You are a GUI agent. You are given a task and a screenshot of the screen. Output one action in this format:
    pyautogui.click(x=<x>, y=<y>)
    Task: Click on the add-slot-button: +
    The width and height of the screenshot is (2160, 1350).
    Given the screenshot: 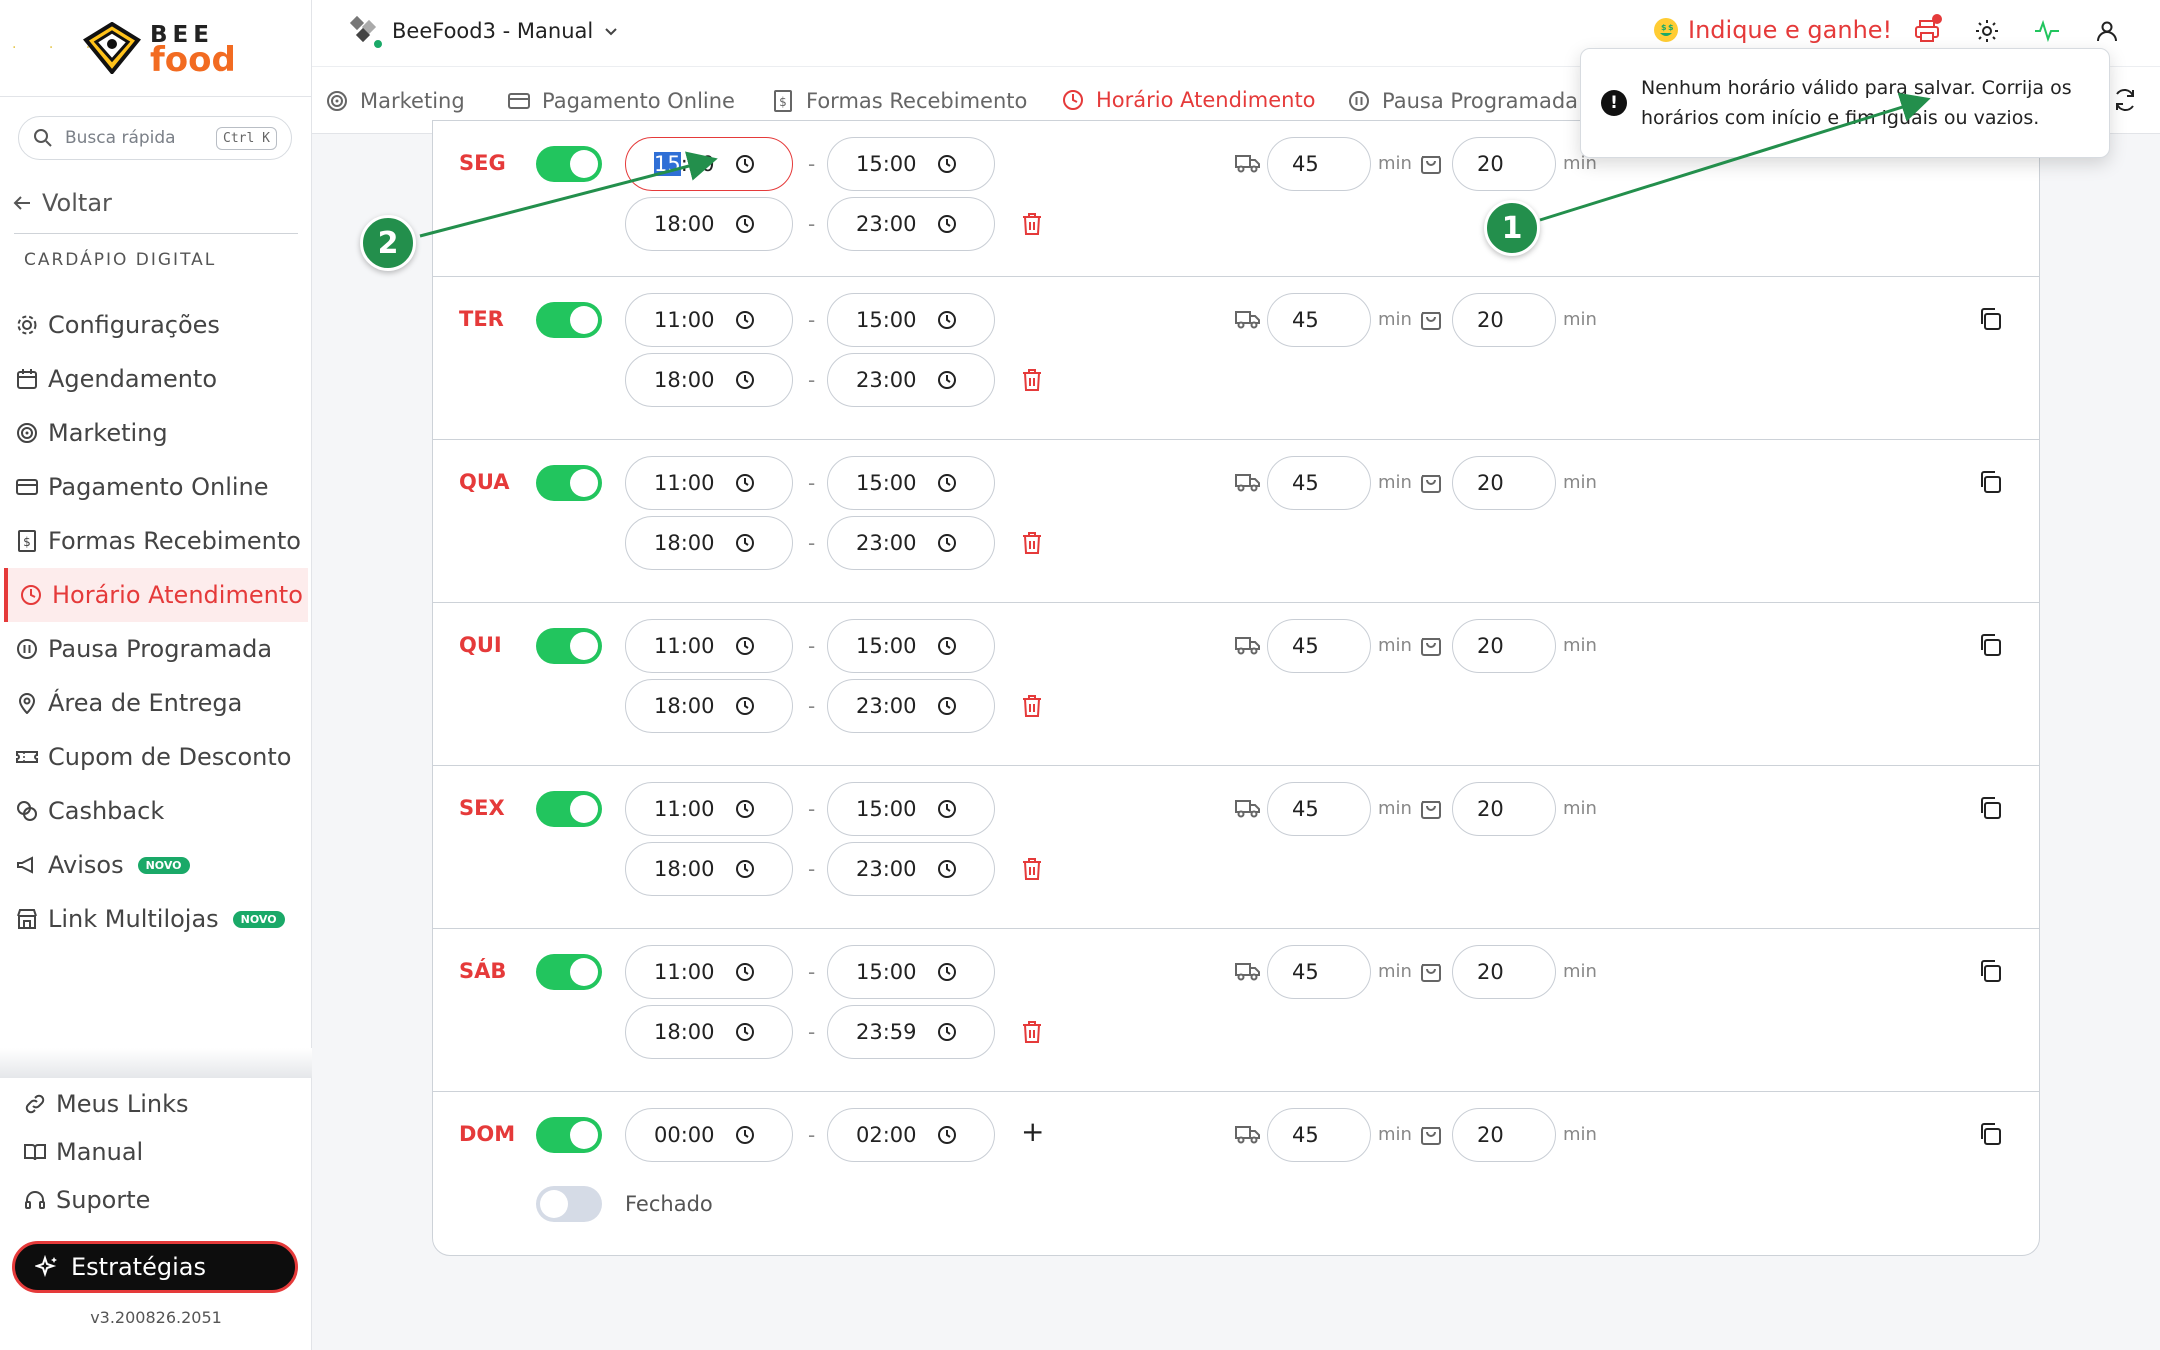 What is the action you would take?
    pyautogui.click(x=1032, y=1131)
    